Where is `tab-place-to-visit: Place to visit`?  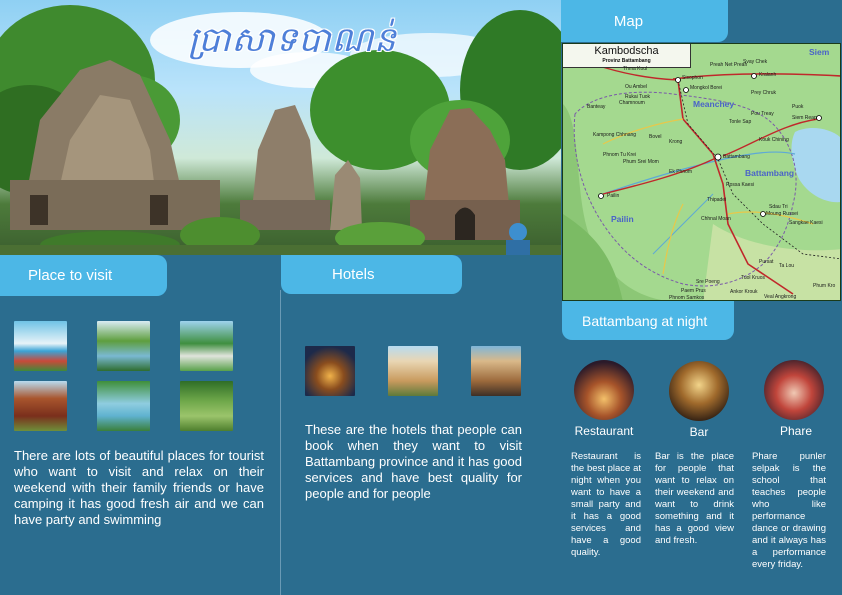 tab-place-to-visit: Place to visit is located at coordinates (83, 275).